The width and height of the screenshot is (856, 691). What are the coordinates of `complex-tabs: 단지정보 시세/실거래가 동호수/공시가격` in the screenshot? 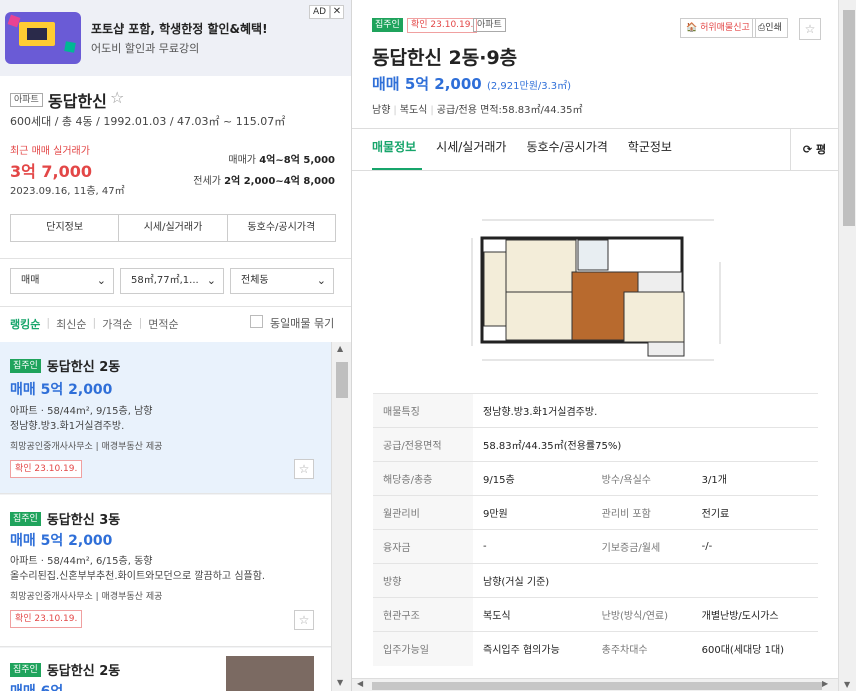 It's located at (173, 228).